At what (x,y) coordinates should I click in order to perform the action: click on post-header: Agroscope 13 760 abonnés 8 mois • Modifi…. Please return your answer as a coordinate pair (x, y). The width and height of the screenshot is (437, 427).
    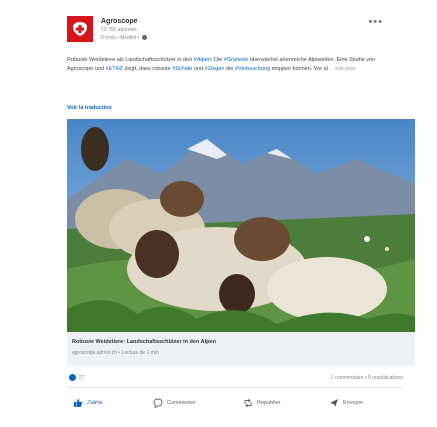
    Looking at the image, I should click on (228, 34).